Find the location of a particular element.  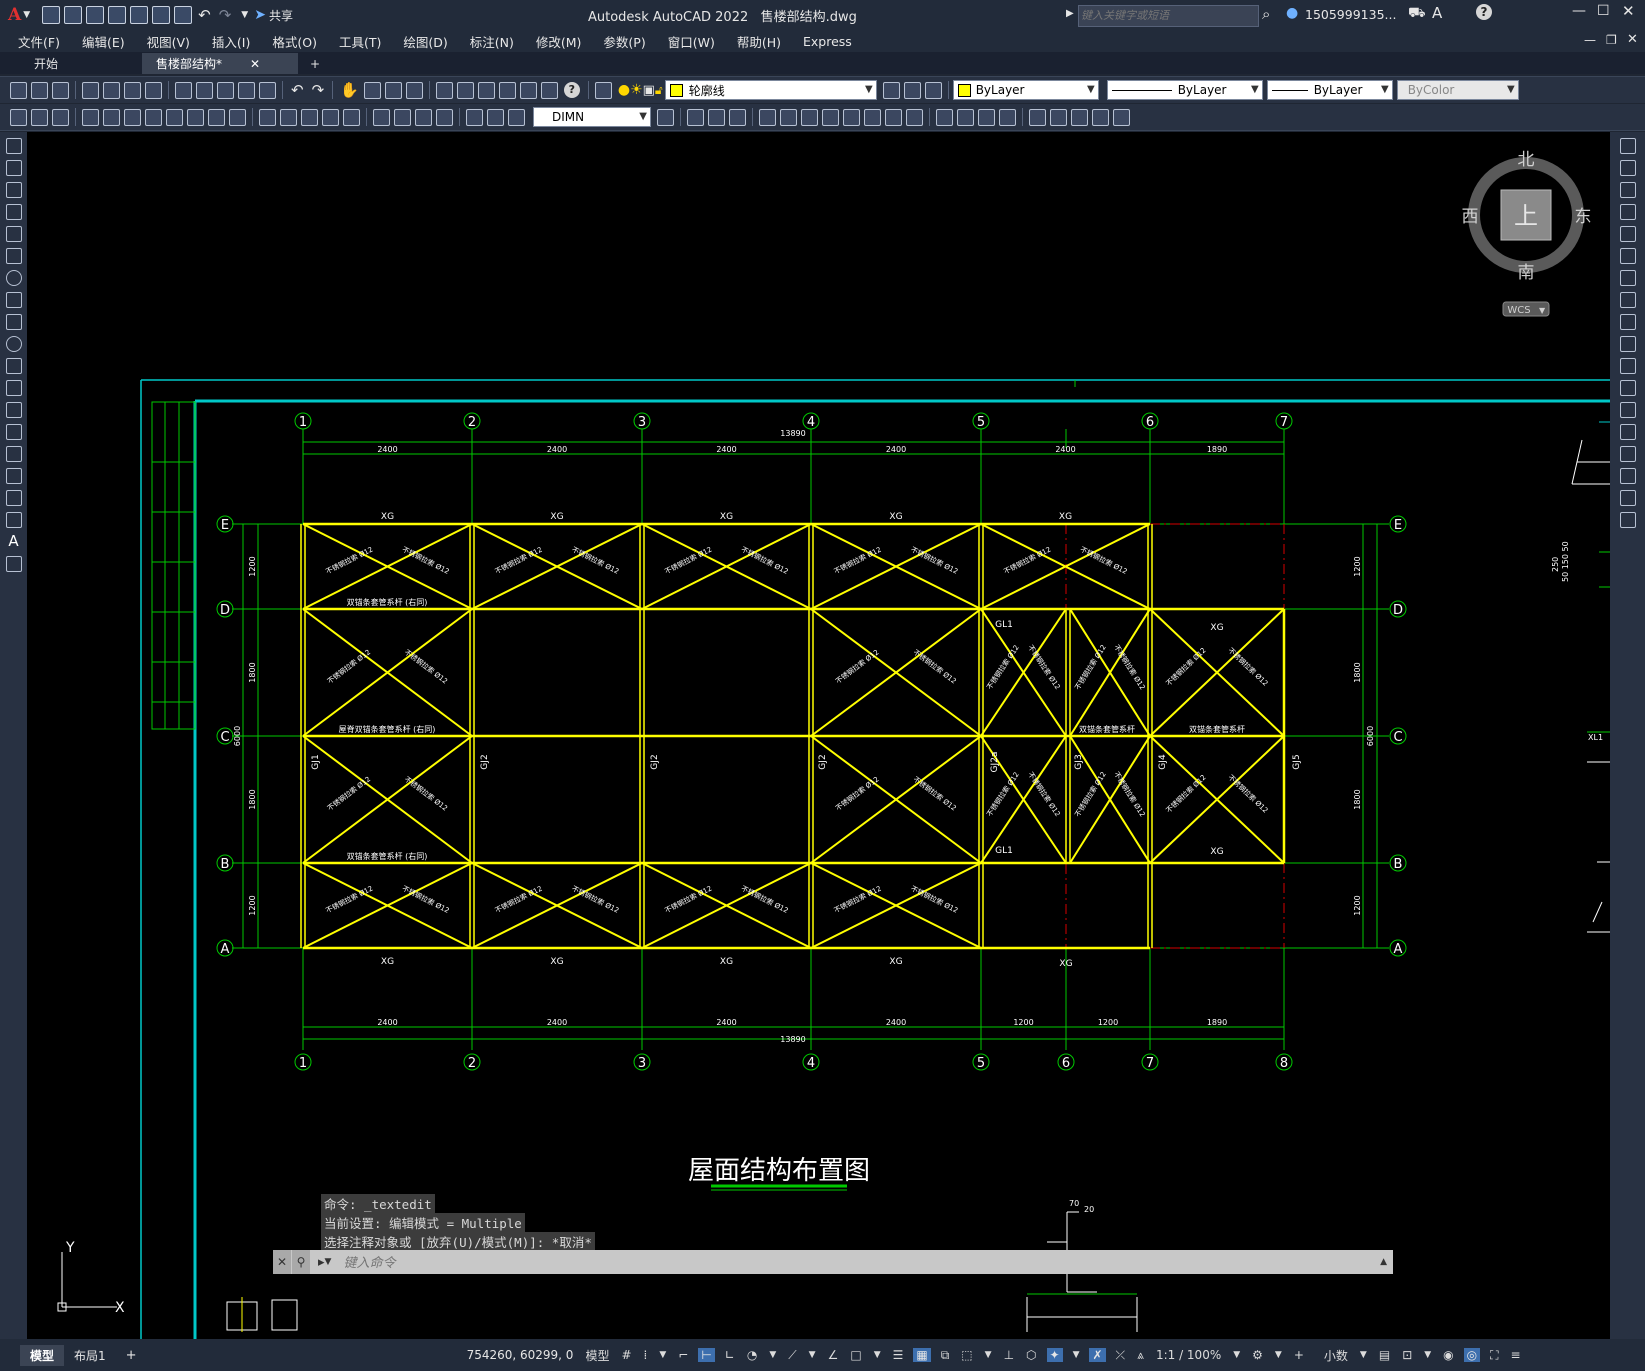

center-mark-icon is located at coordinates (402, 117).